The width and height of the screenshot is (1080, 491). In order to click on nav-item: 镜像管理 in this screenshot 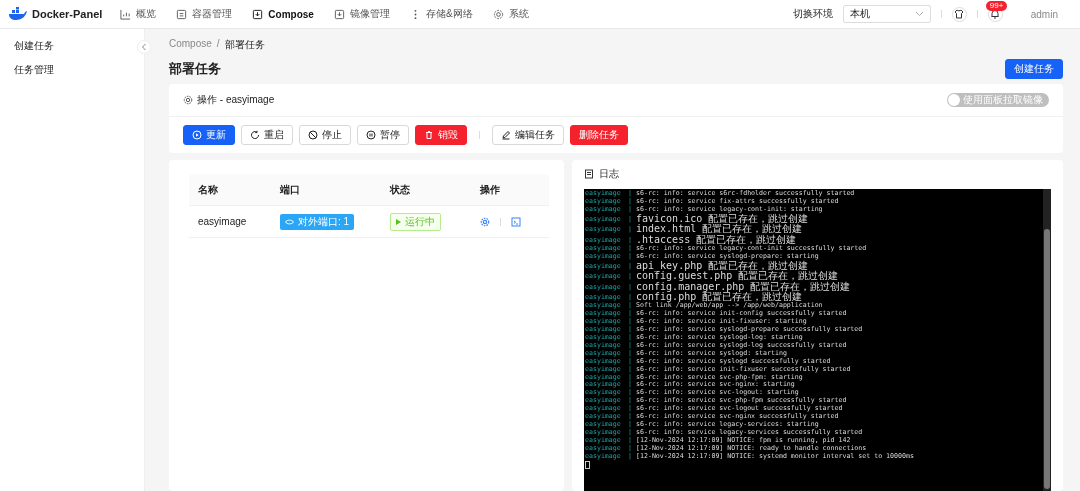, I will do `click(361, 14)`.